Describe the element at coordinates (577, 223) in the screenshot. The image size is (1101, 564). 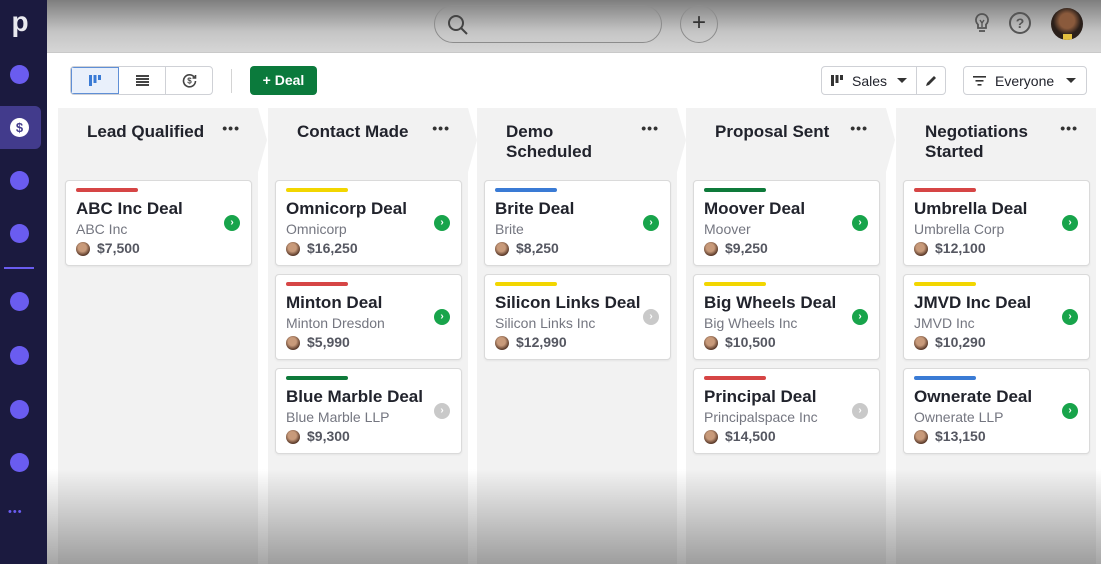
I see `deal-card: Brite Deal Brite $8,250 ›` at that location.